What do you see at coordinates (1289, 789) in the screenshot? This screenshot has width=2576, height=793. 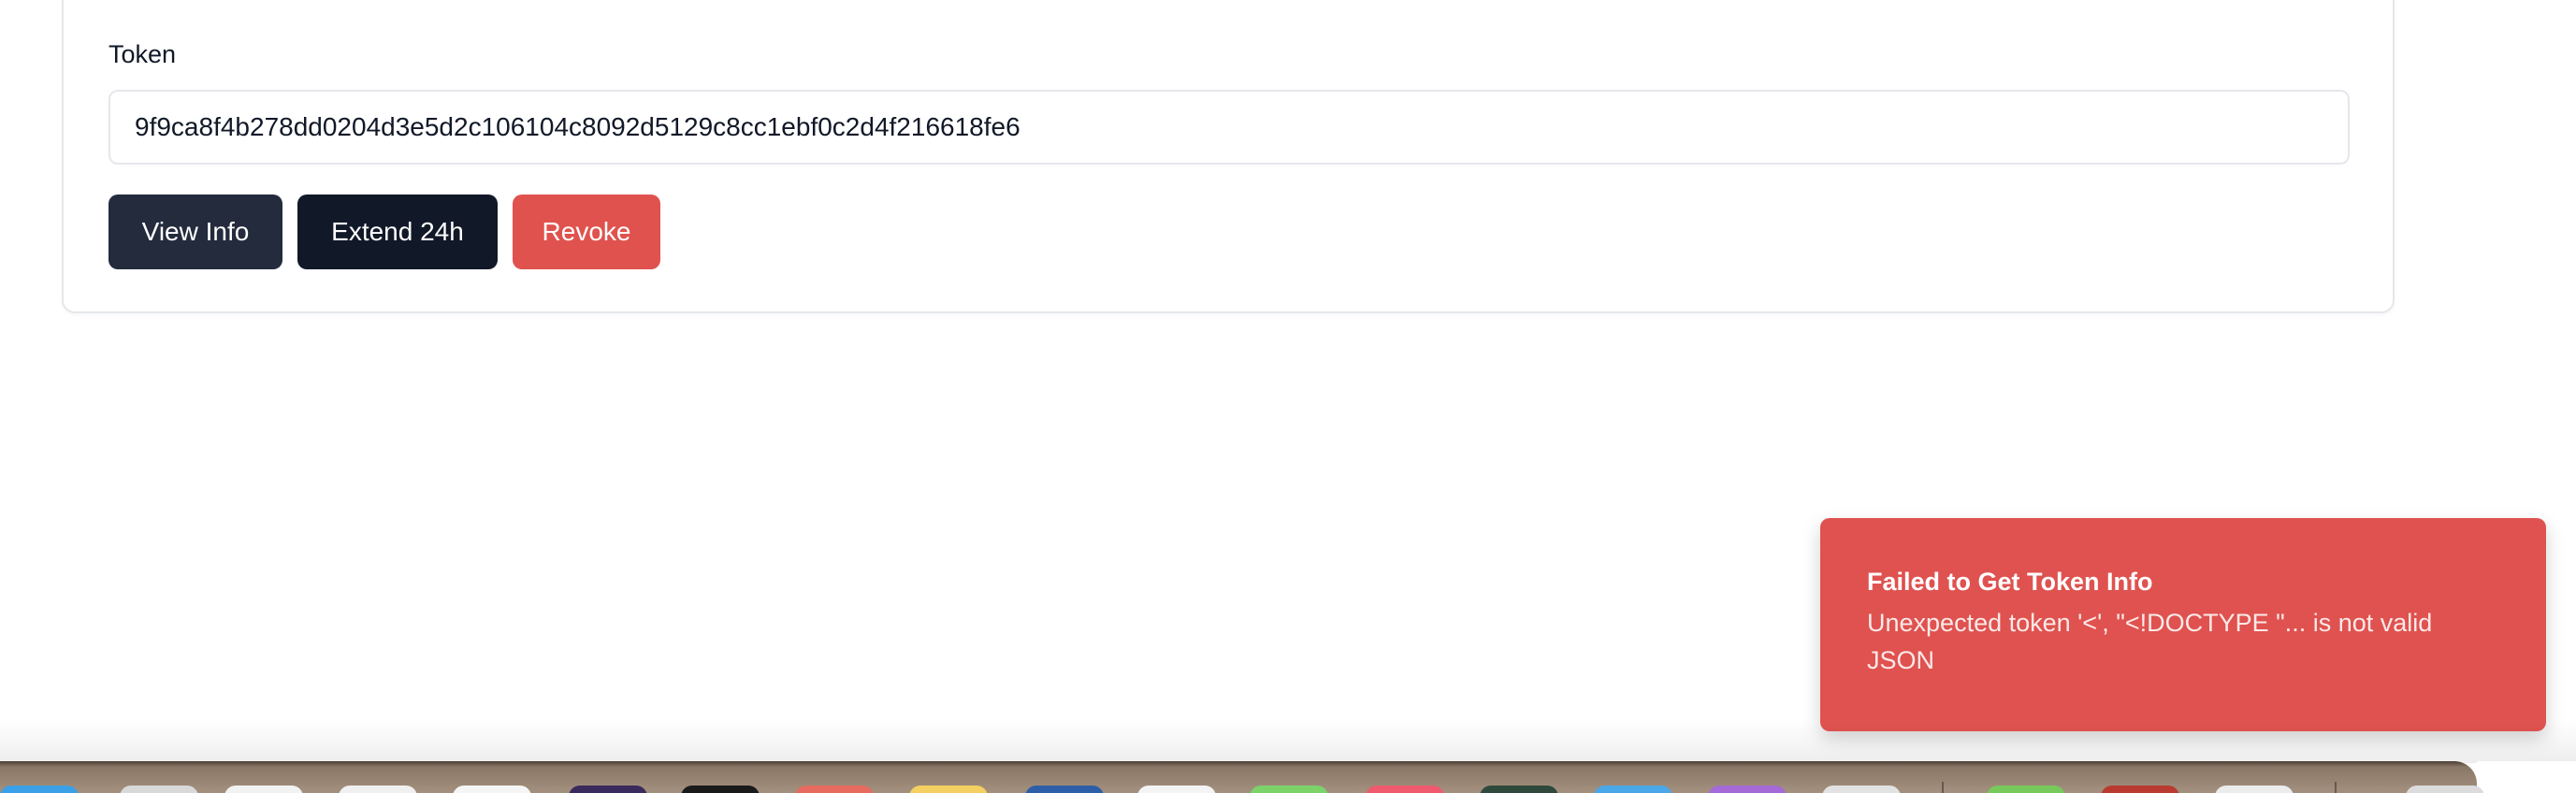 I see `messages-icon` at bounding box center [1289, 789].